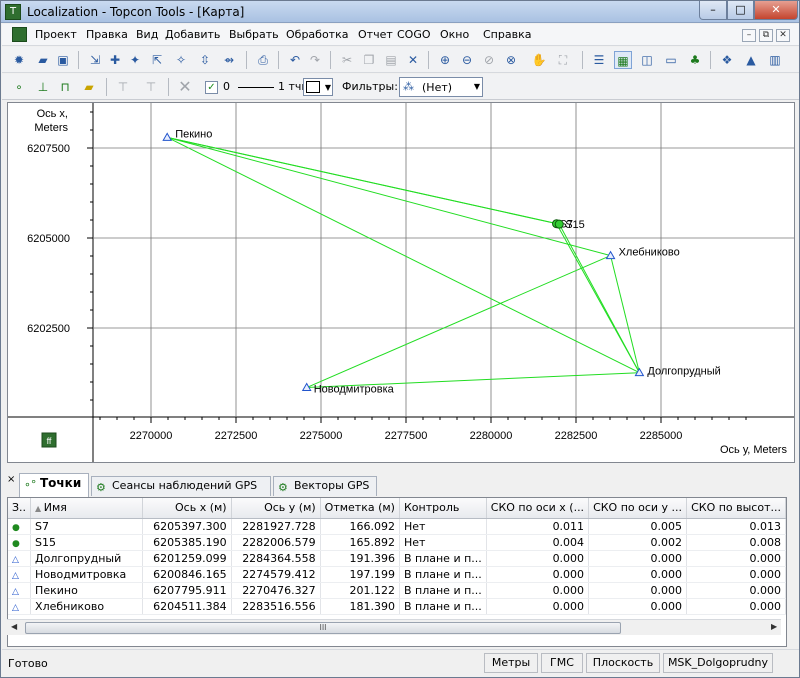 The width and height of the screenshot is (800, 678). What do you see at coordinates (375, 34) in the screenshot?
I see `menu-report: Отчет` at bounding box center [375, 34].